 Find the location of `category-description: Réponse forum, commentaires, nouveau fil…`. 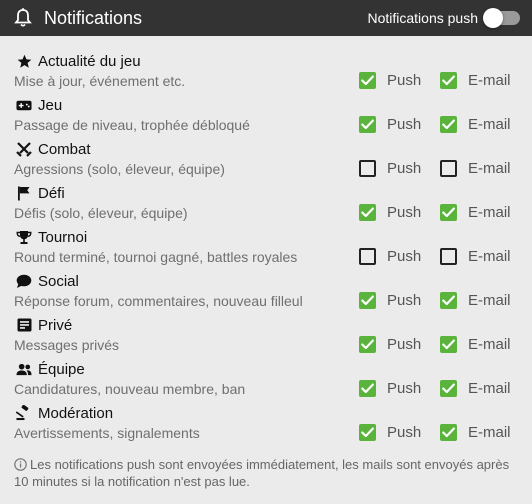

category-description: Réponse forum, commentaires, nouveau fil… is located at coordinates (158, 301).